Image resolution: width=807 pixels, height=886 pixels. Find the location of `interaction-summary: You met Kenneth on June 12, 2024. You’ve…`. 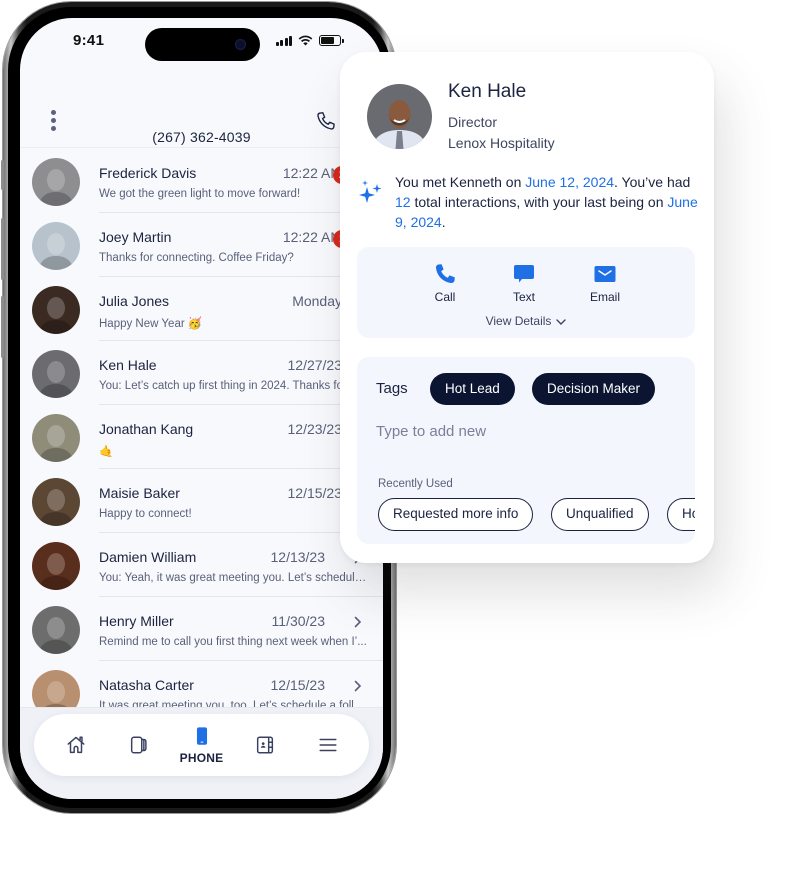

interaction-summary: You met Kenneth on June 12, 2024. You’ve… is located at coordinates (547, 202).